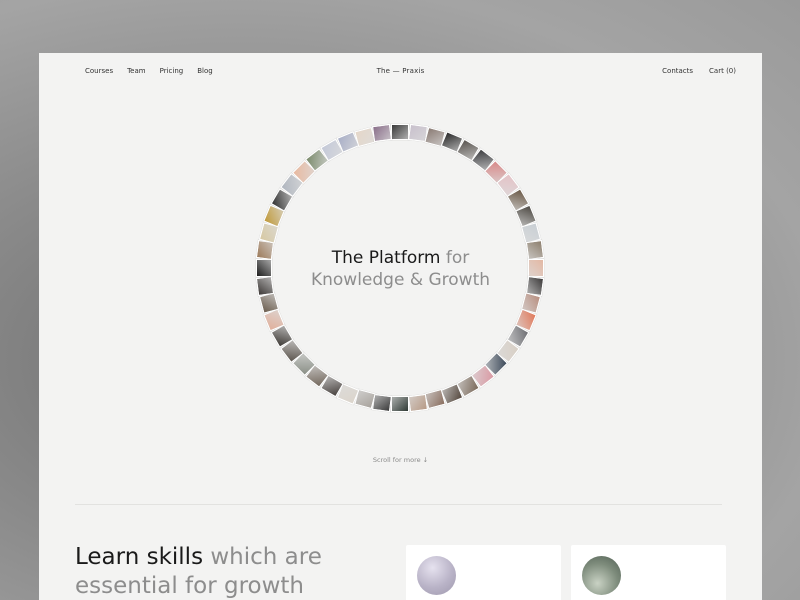 The height and width of the screenshot is (600, 800). I want to click on scroll-hint: Scroll for more ↓, so click(400, 460).